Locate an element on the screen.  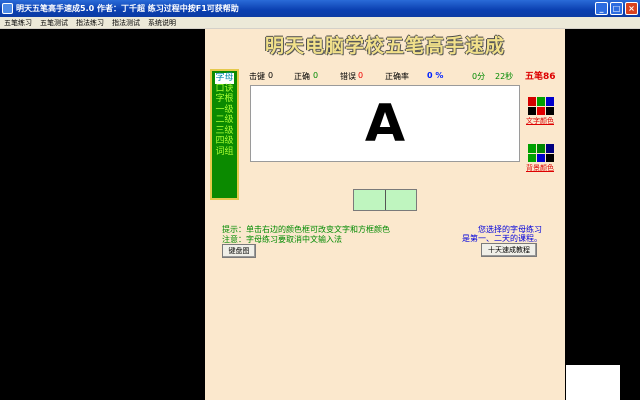
mode-selector: 字母 口诀 字根 一级 二级 三级 四级 词组 is located at coordinates (224, 134).